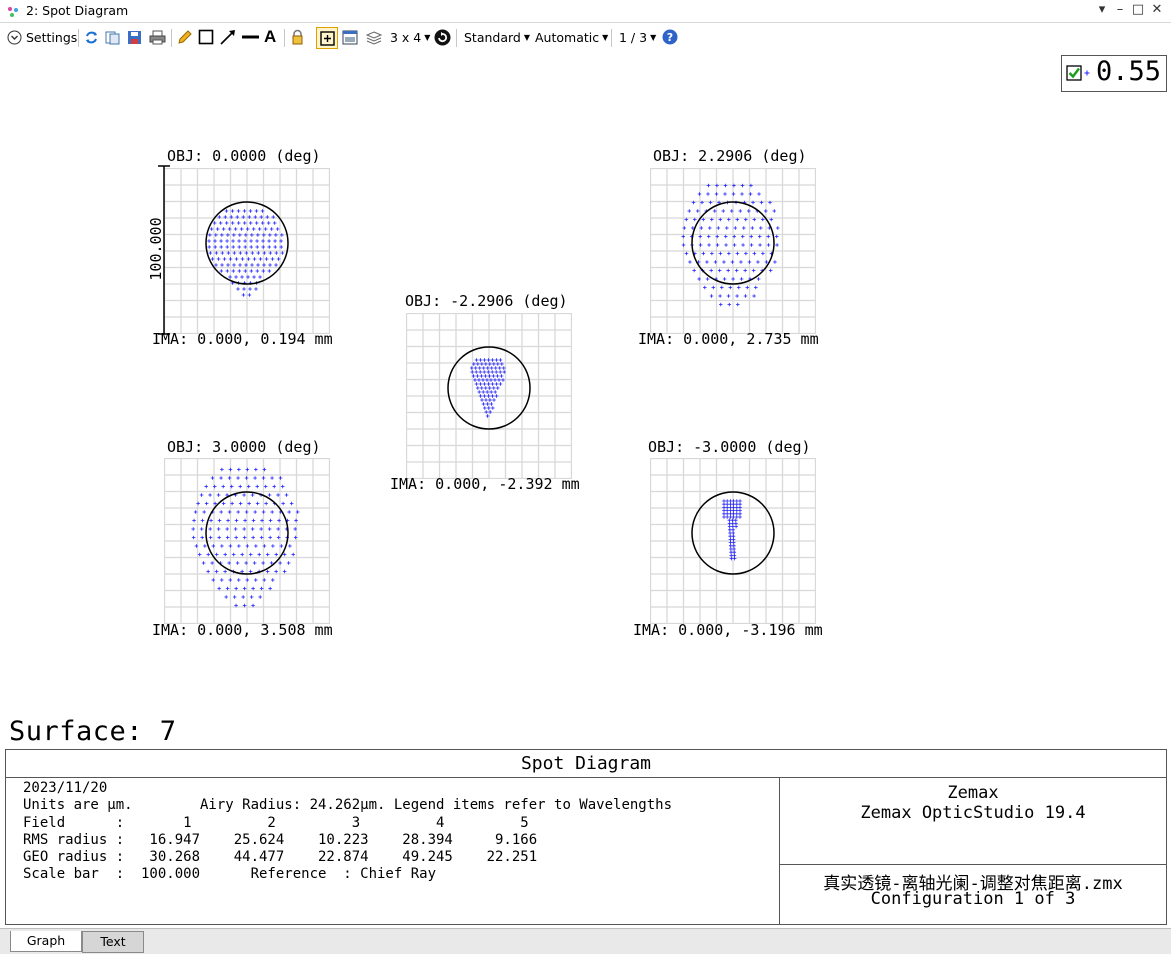 This screenshot has width=1171, height=954. I want to click on window-icon, so click(350, 37).